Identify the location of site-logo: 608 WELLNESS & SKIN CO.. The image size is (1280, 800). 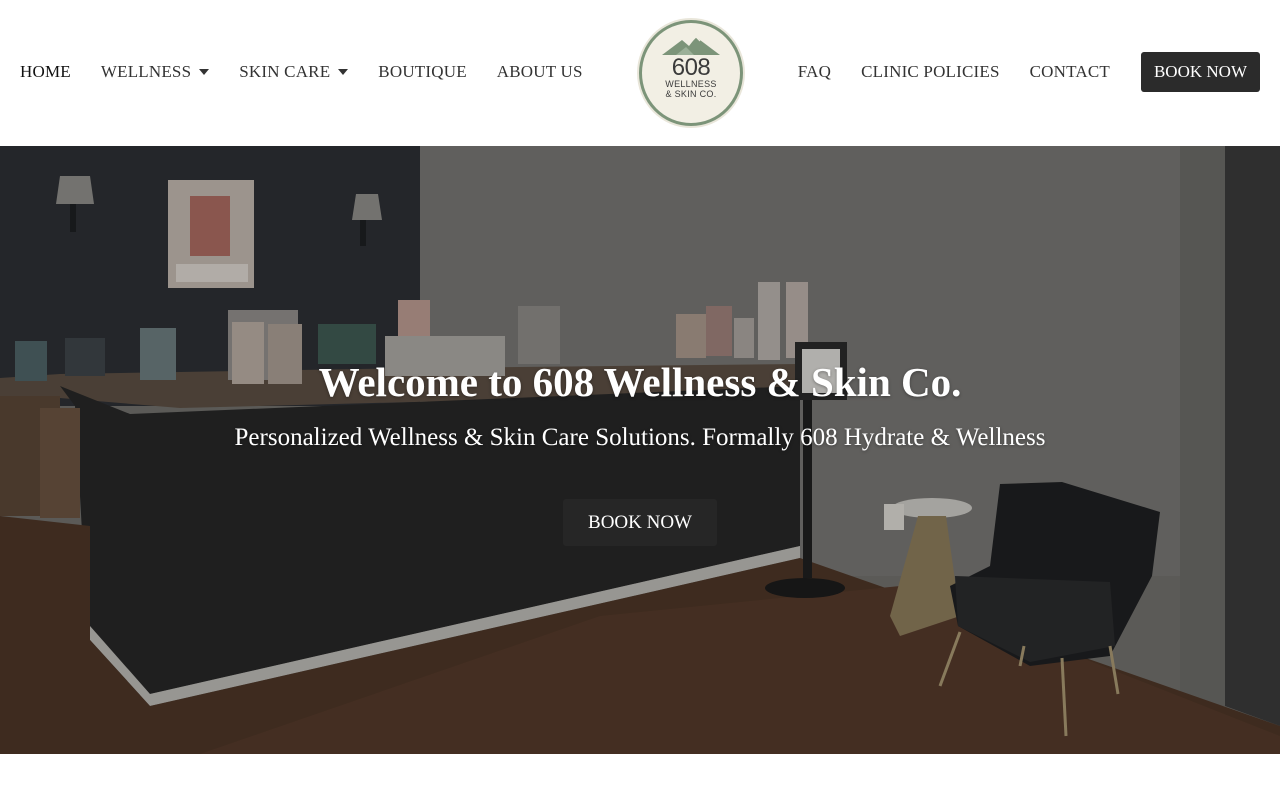
(691, 73).